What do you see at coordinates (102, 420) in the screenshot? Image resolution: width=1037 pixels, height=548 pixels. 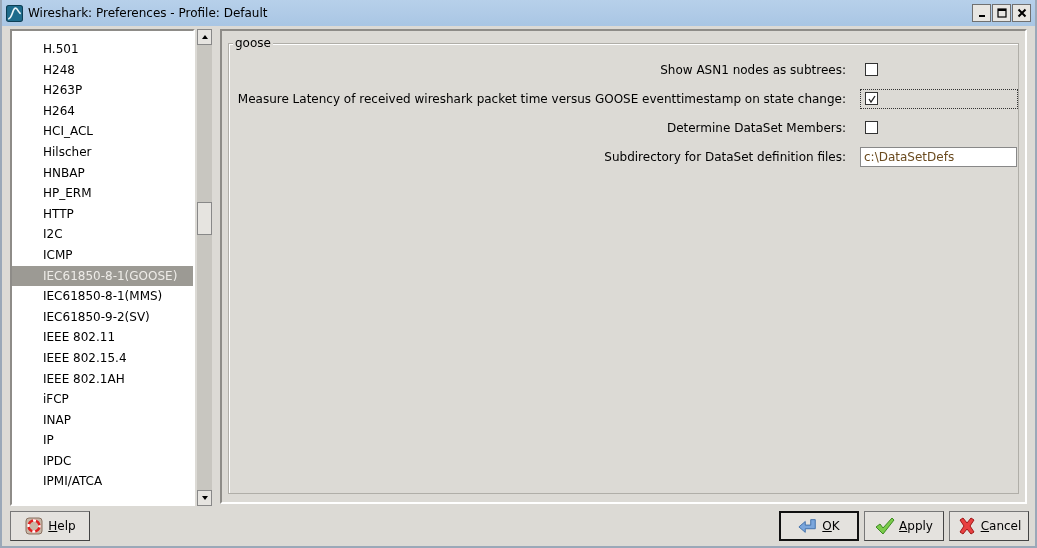 I see `list-item: INAP` at bounding box center [102, 420].